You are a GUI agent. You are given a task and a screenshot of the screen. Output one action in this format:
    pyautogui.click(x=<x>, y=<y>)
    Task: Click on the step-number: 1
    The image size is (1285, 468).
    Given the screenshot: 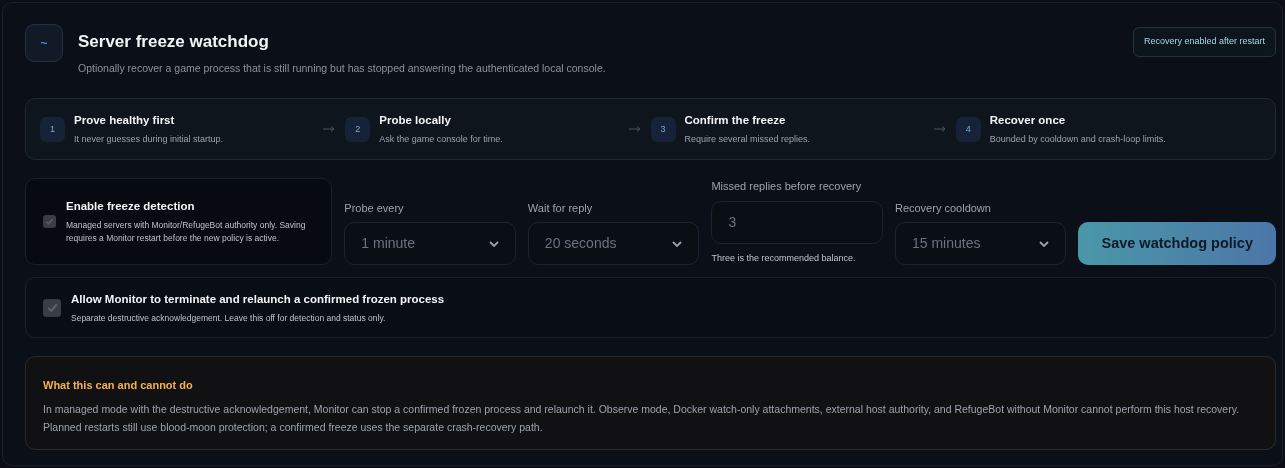 What is the action you would take?
    pyautogui.click(x=52, y=129)
    